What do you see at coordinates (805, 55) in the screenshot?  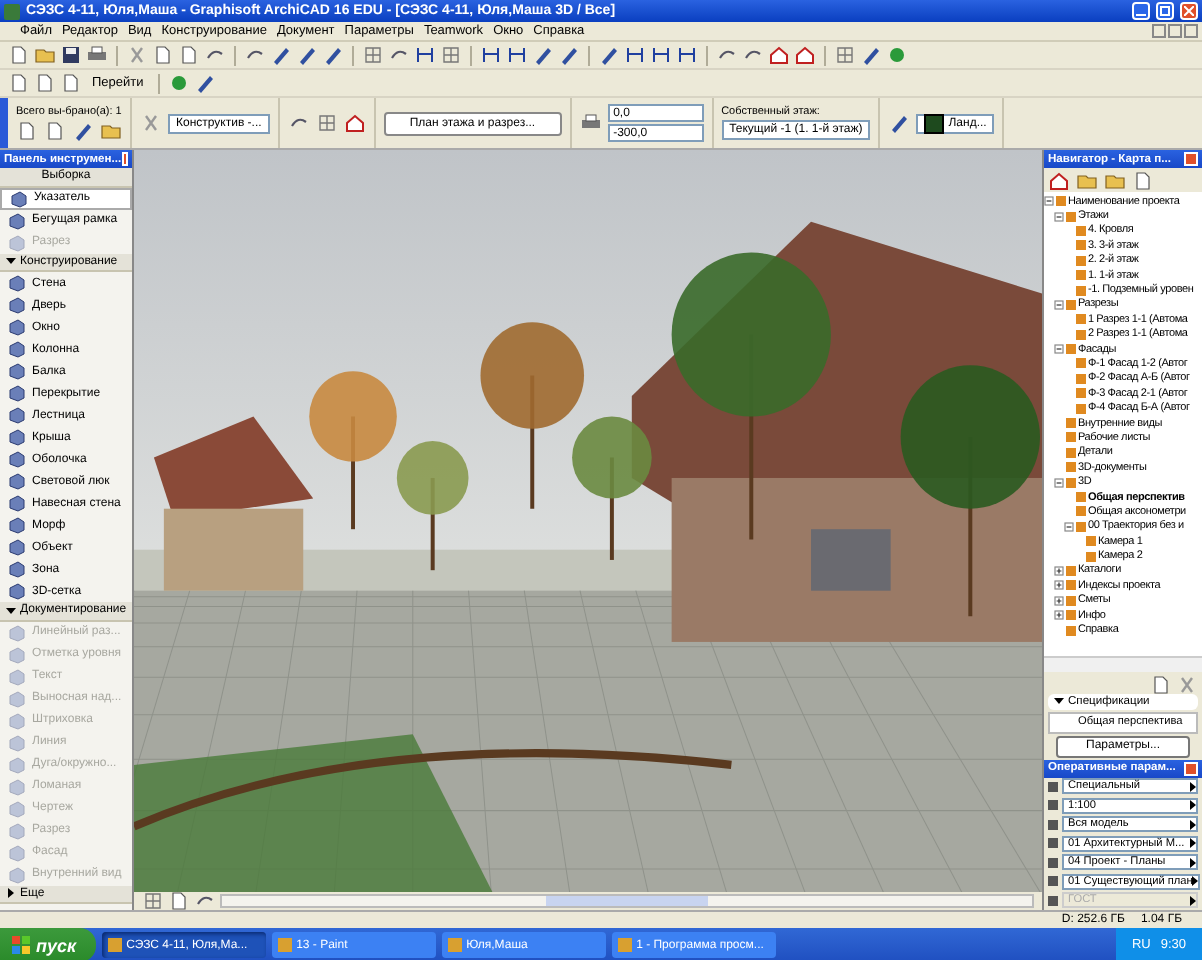 I see `roof-icon` at bounding box center [805, 55].